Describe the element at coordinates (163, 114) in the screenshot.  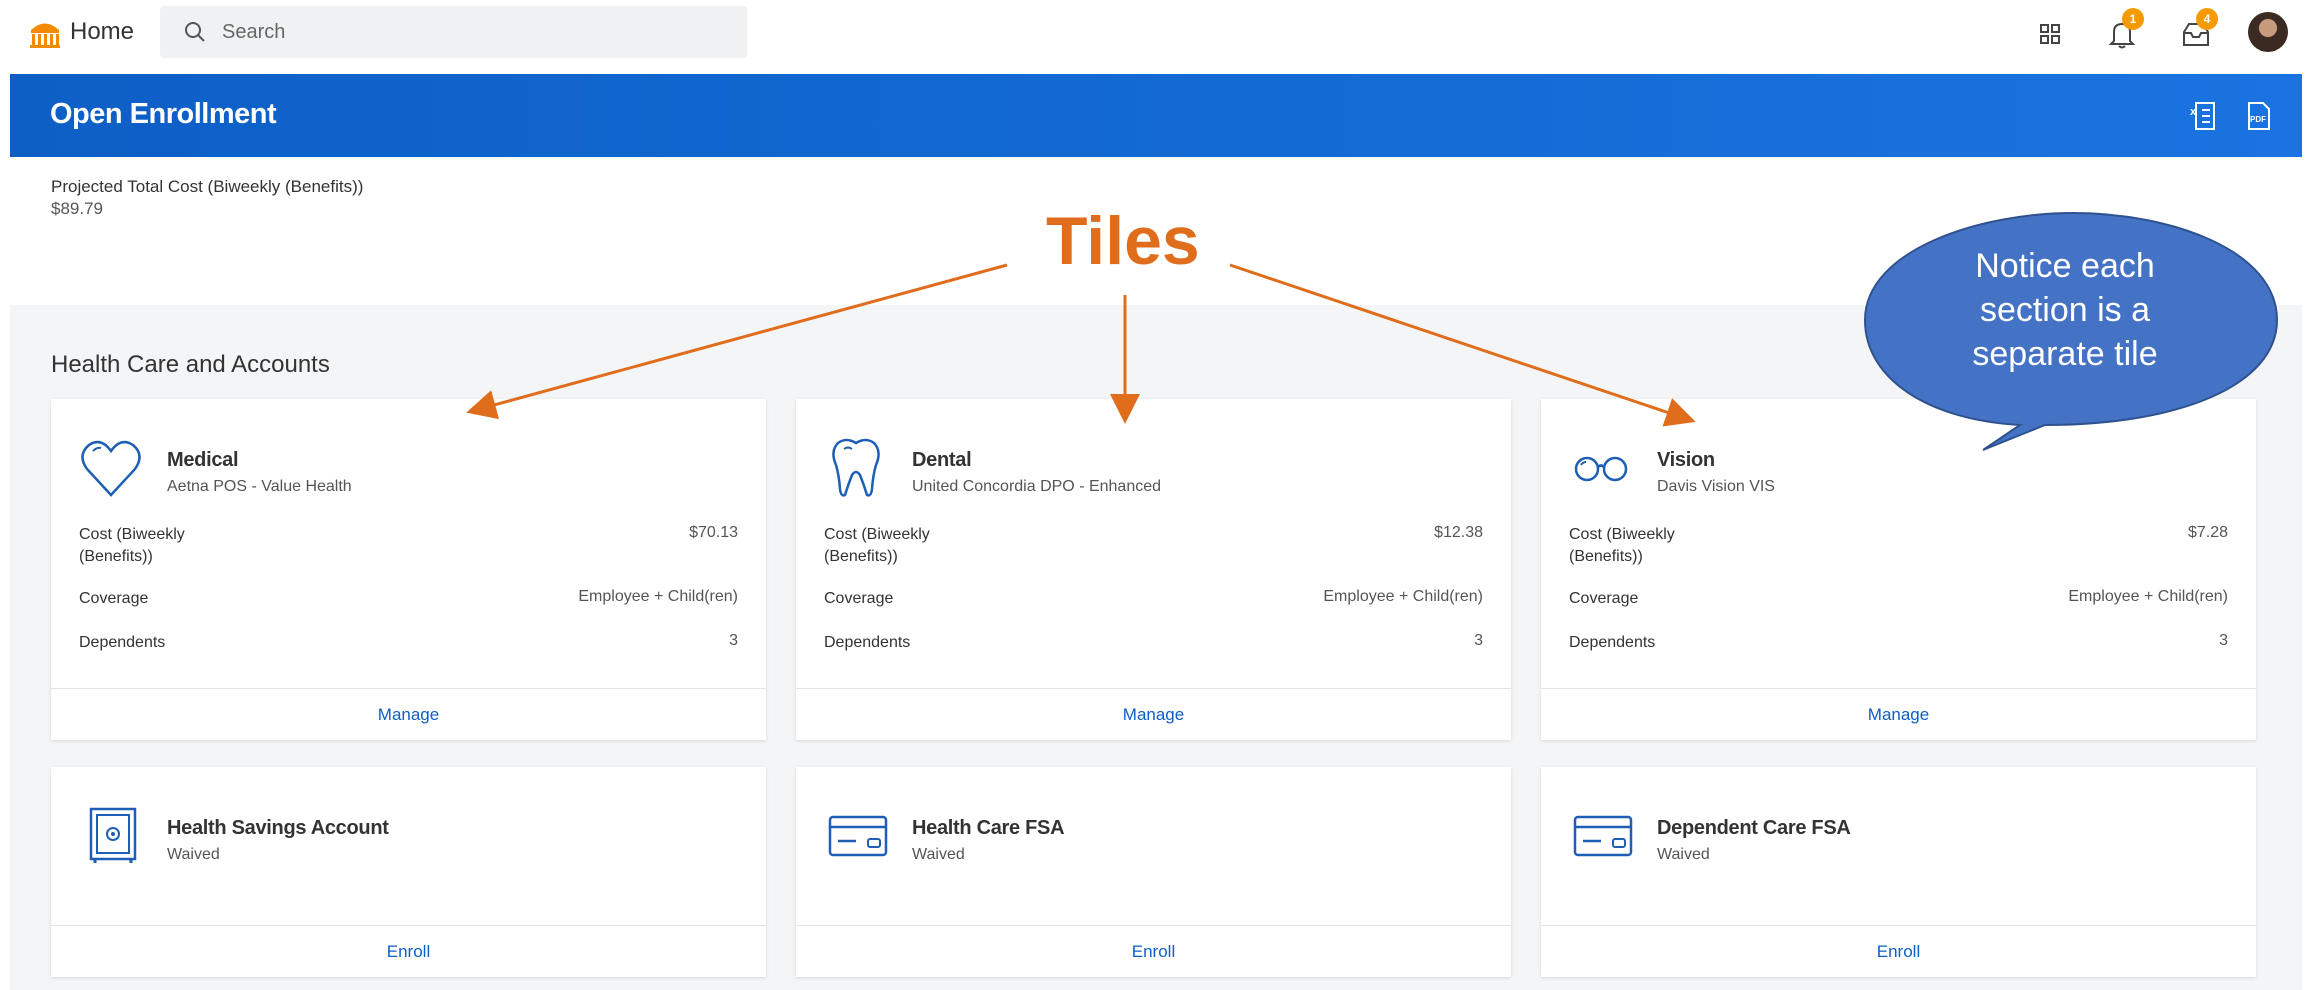
I see `page-title: Open Enrollment` at that location.